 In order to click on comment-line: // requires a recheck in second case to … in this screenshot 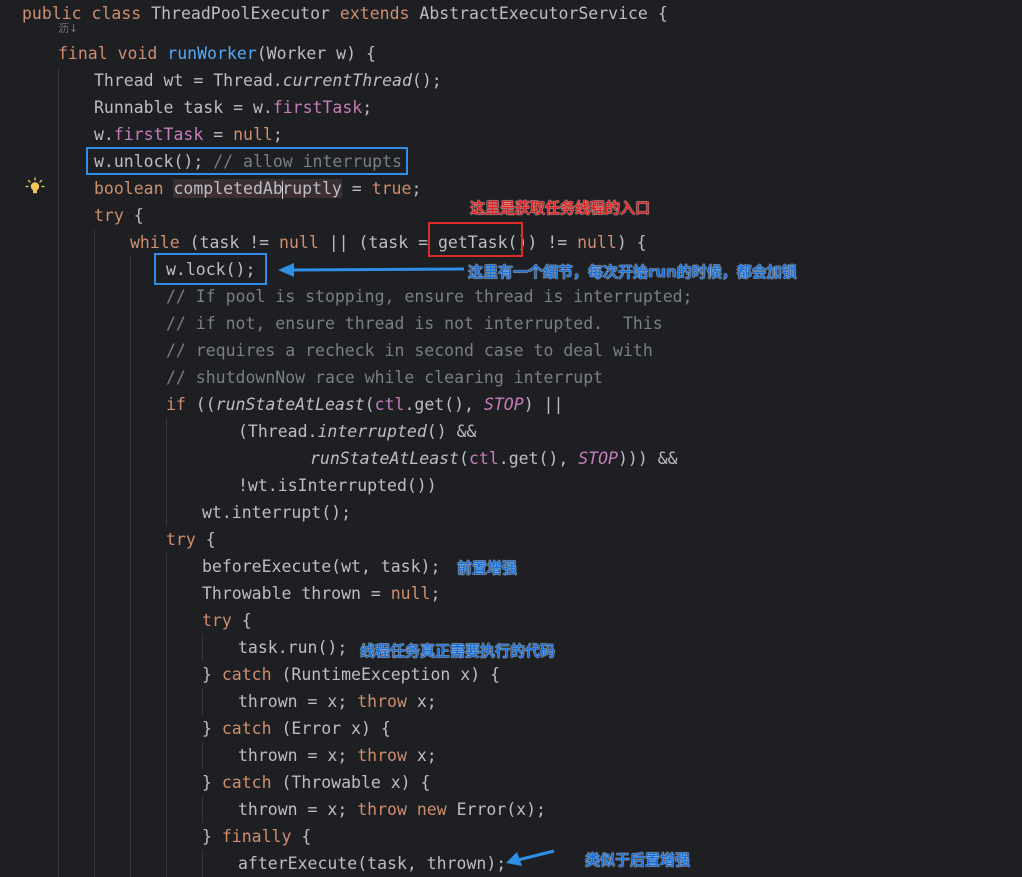, I will do `click(409, 350)`.